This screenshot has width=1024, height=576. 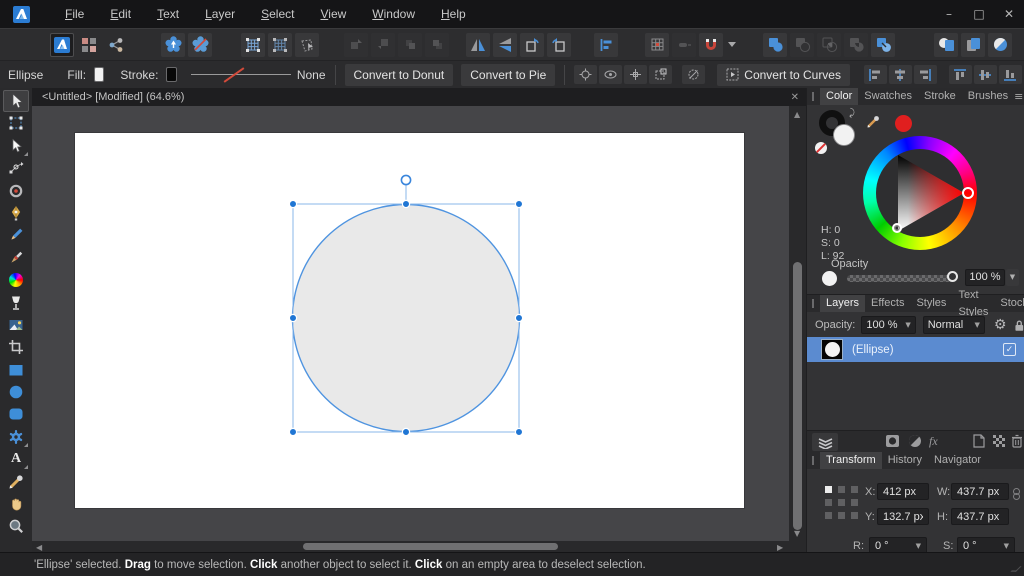 I want to click on convert-to-curves-button: Convert to Curves, so click(x=783, y=74).